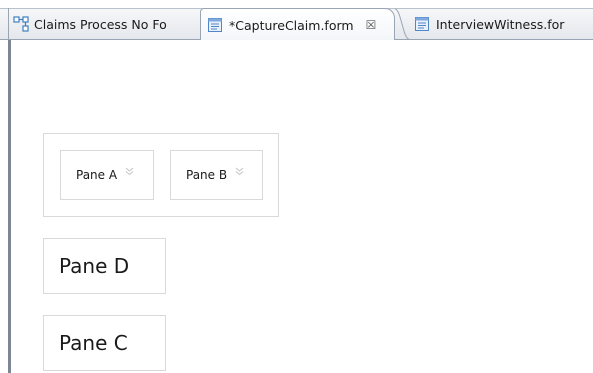  What do you see at coordinates (94, 266) in the screenshot?
I see `pane-d-label: Pane D` at bounding box center [94, 266].